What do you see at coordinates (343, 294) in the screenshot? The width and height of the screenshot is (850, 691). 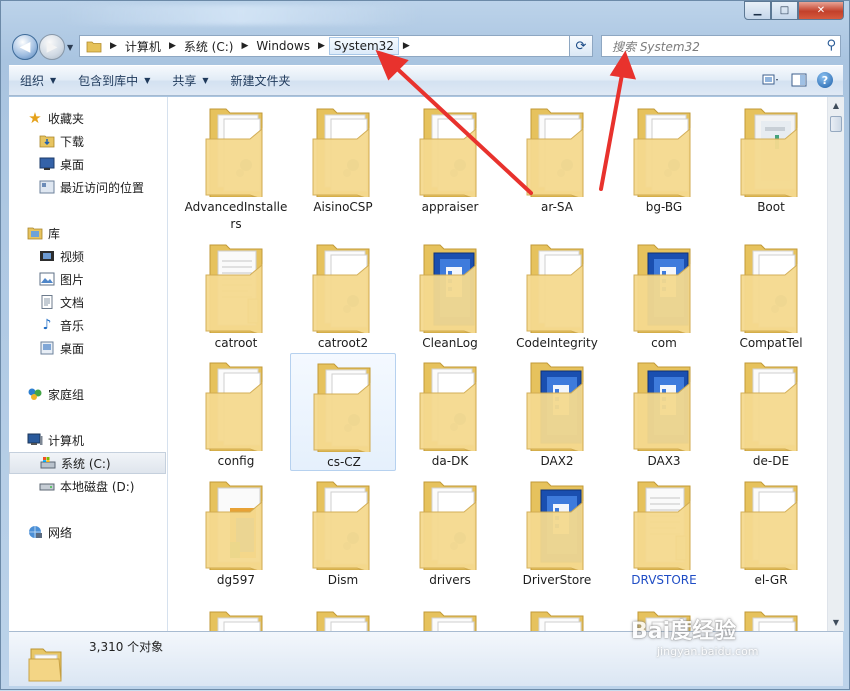 I see `folder-item: catroot2` at bounding box center [343, 294].